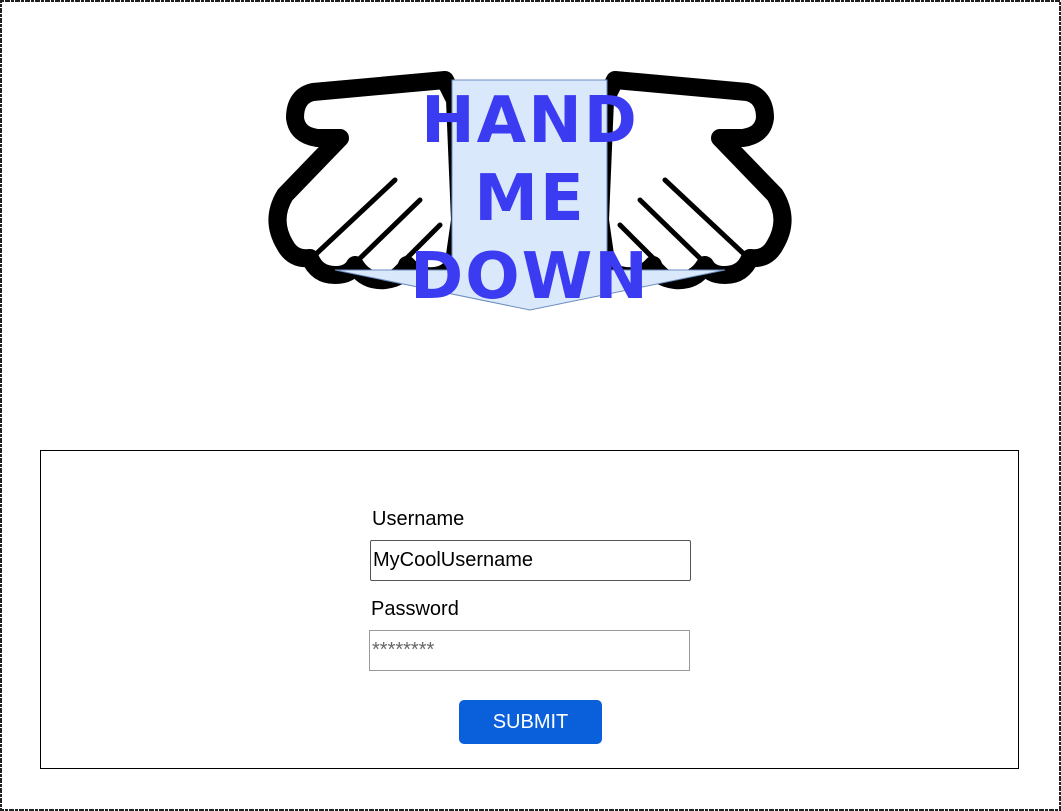 This screenshot has height=811, width=1061. I want to click on logo-text: HAND ME DOWN, so click(530, 199).